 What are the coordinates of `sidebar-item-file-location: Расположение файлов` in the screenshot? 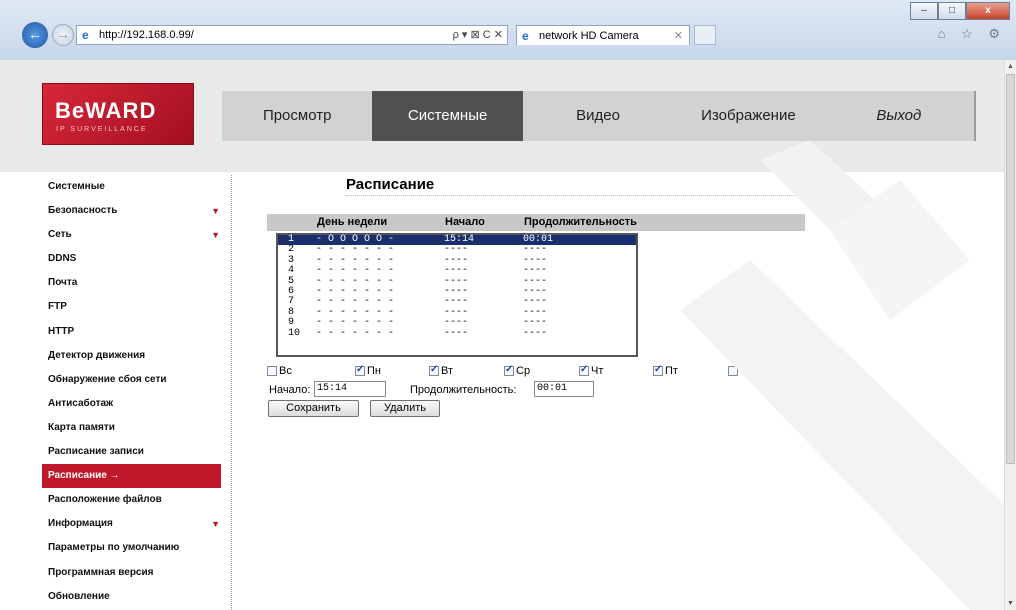 It's located at (137, 500).